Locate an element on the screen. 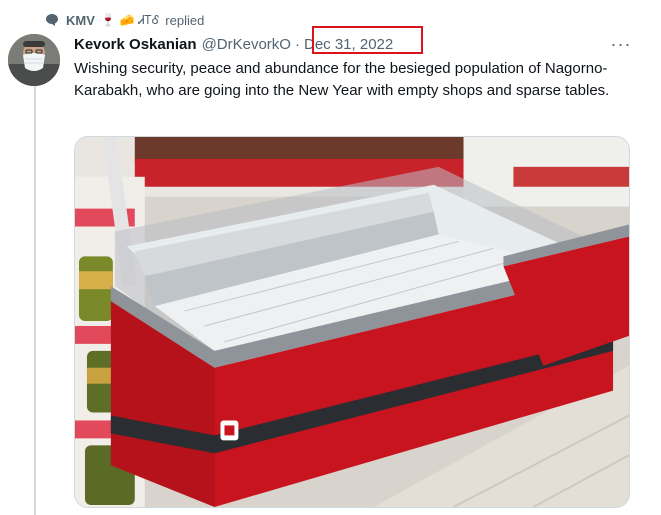 This screenshot has width=661, height=515. reply-author-name: KMV is located at coordinates (80, 20).